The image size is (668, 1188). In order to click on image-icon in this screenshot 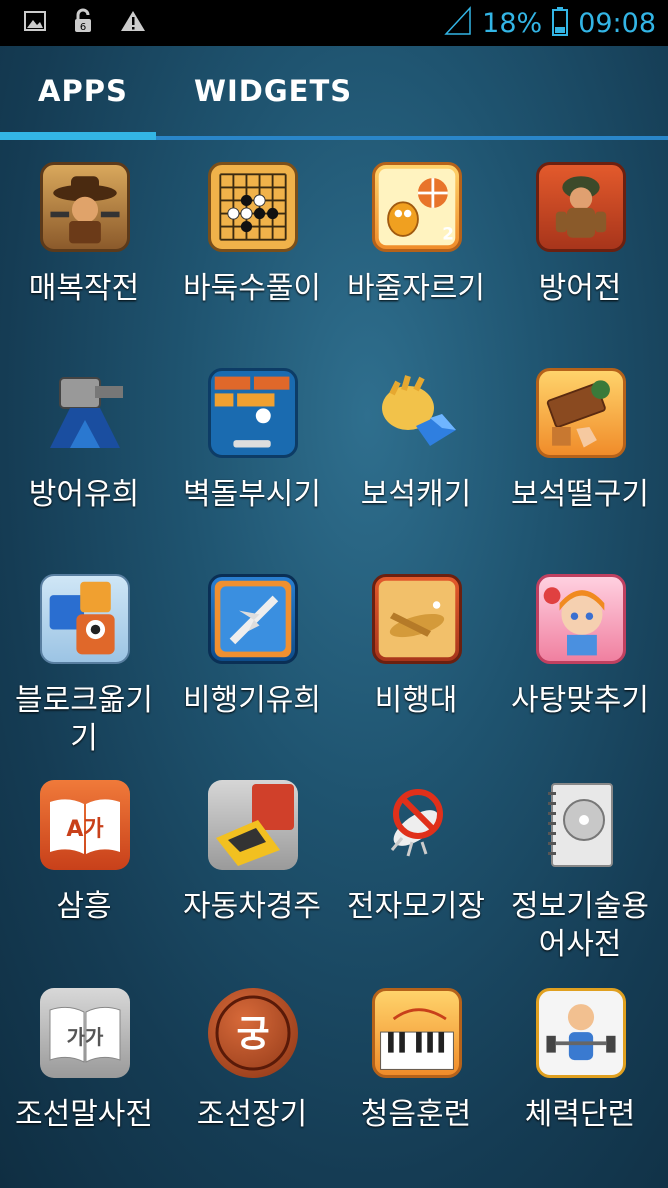, I will do `click(35, 23)`.